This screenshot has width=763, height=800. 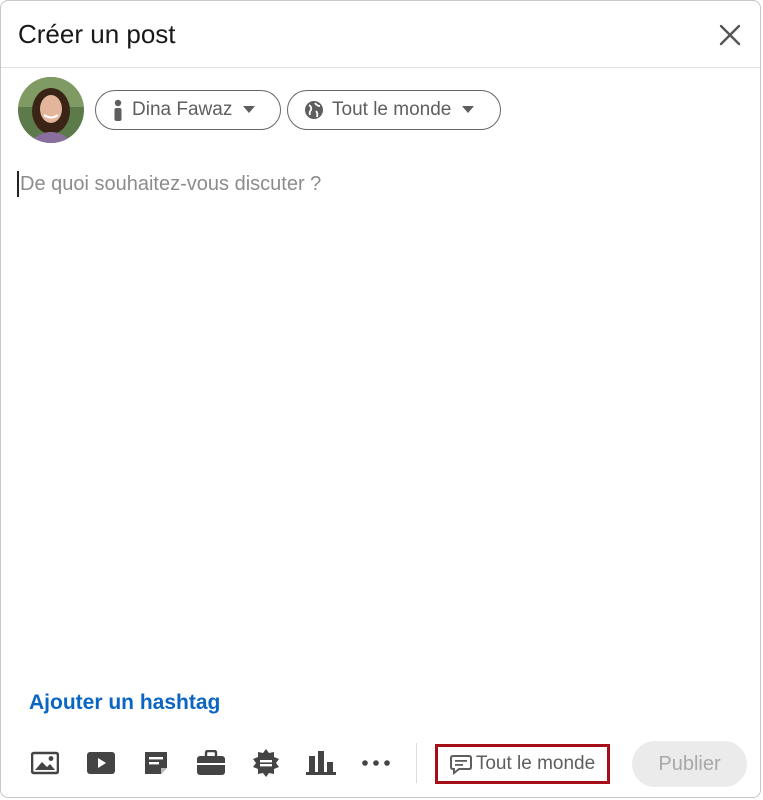 What do you see at coordinates (171, 184) in the screenshot?
I see `editor-placeholder: De quoi souhaitez-vous discuter ?` at bounding box center [171, 184].